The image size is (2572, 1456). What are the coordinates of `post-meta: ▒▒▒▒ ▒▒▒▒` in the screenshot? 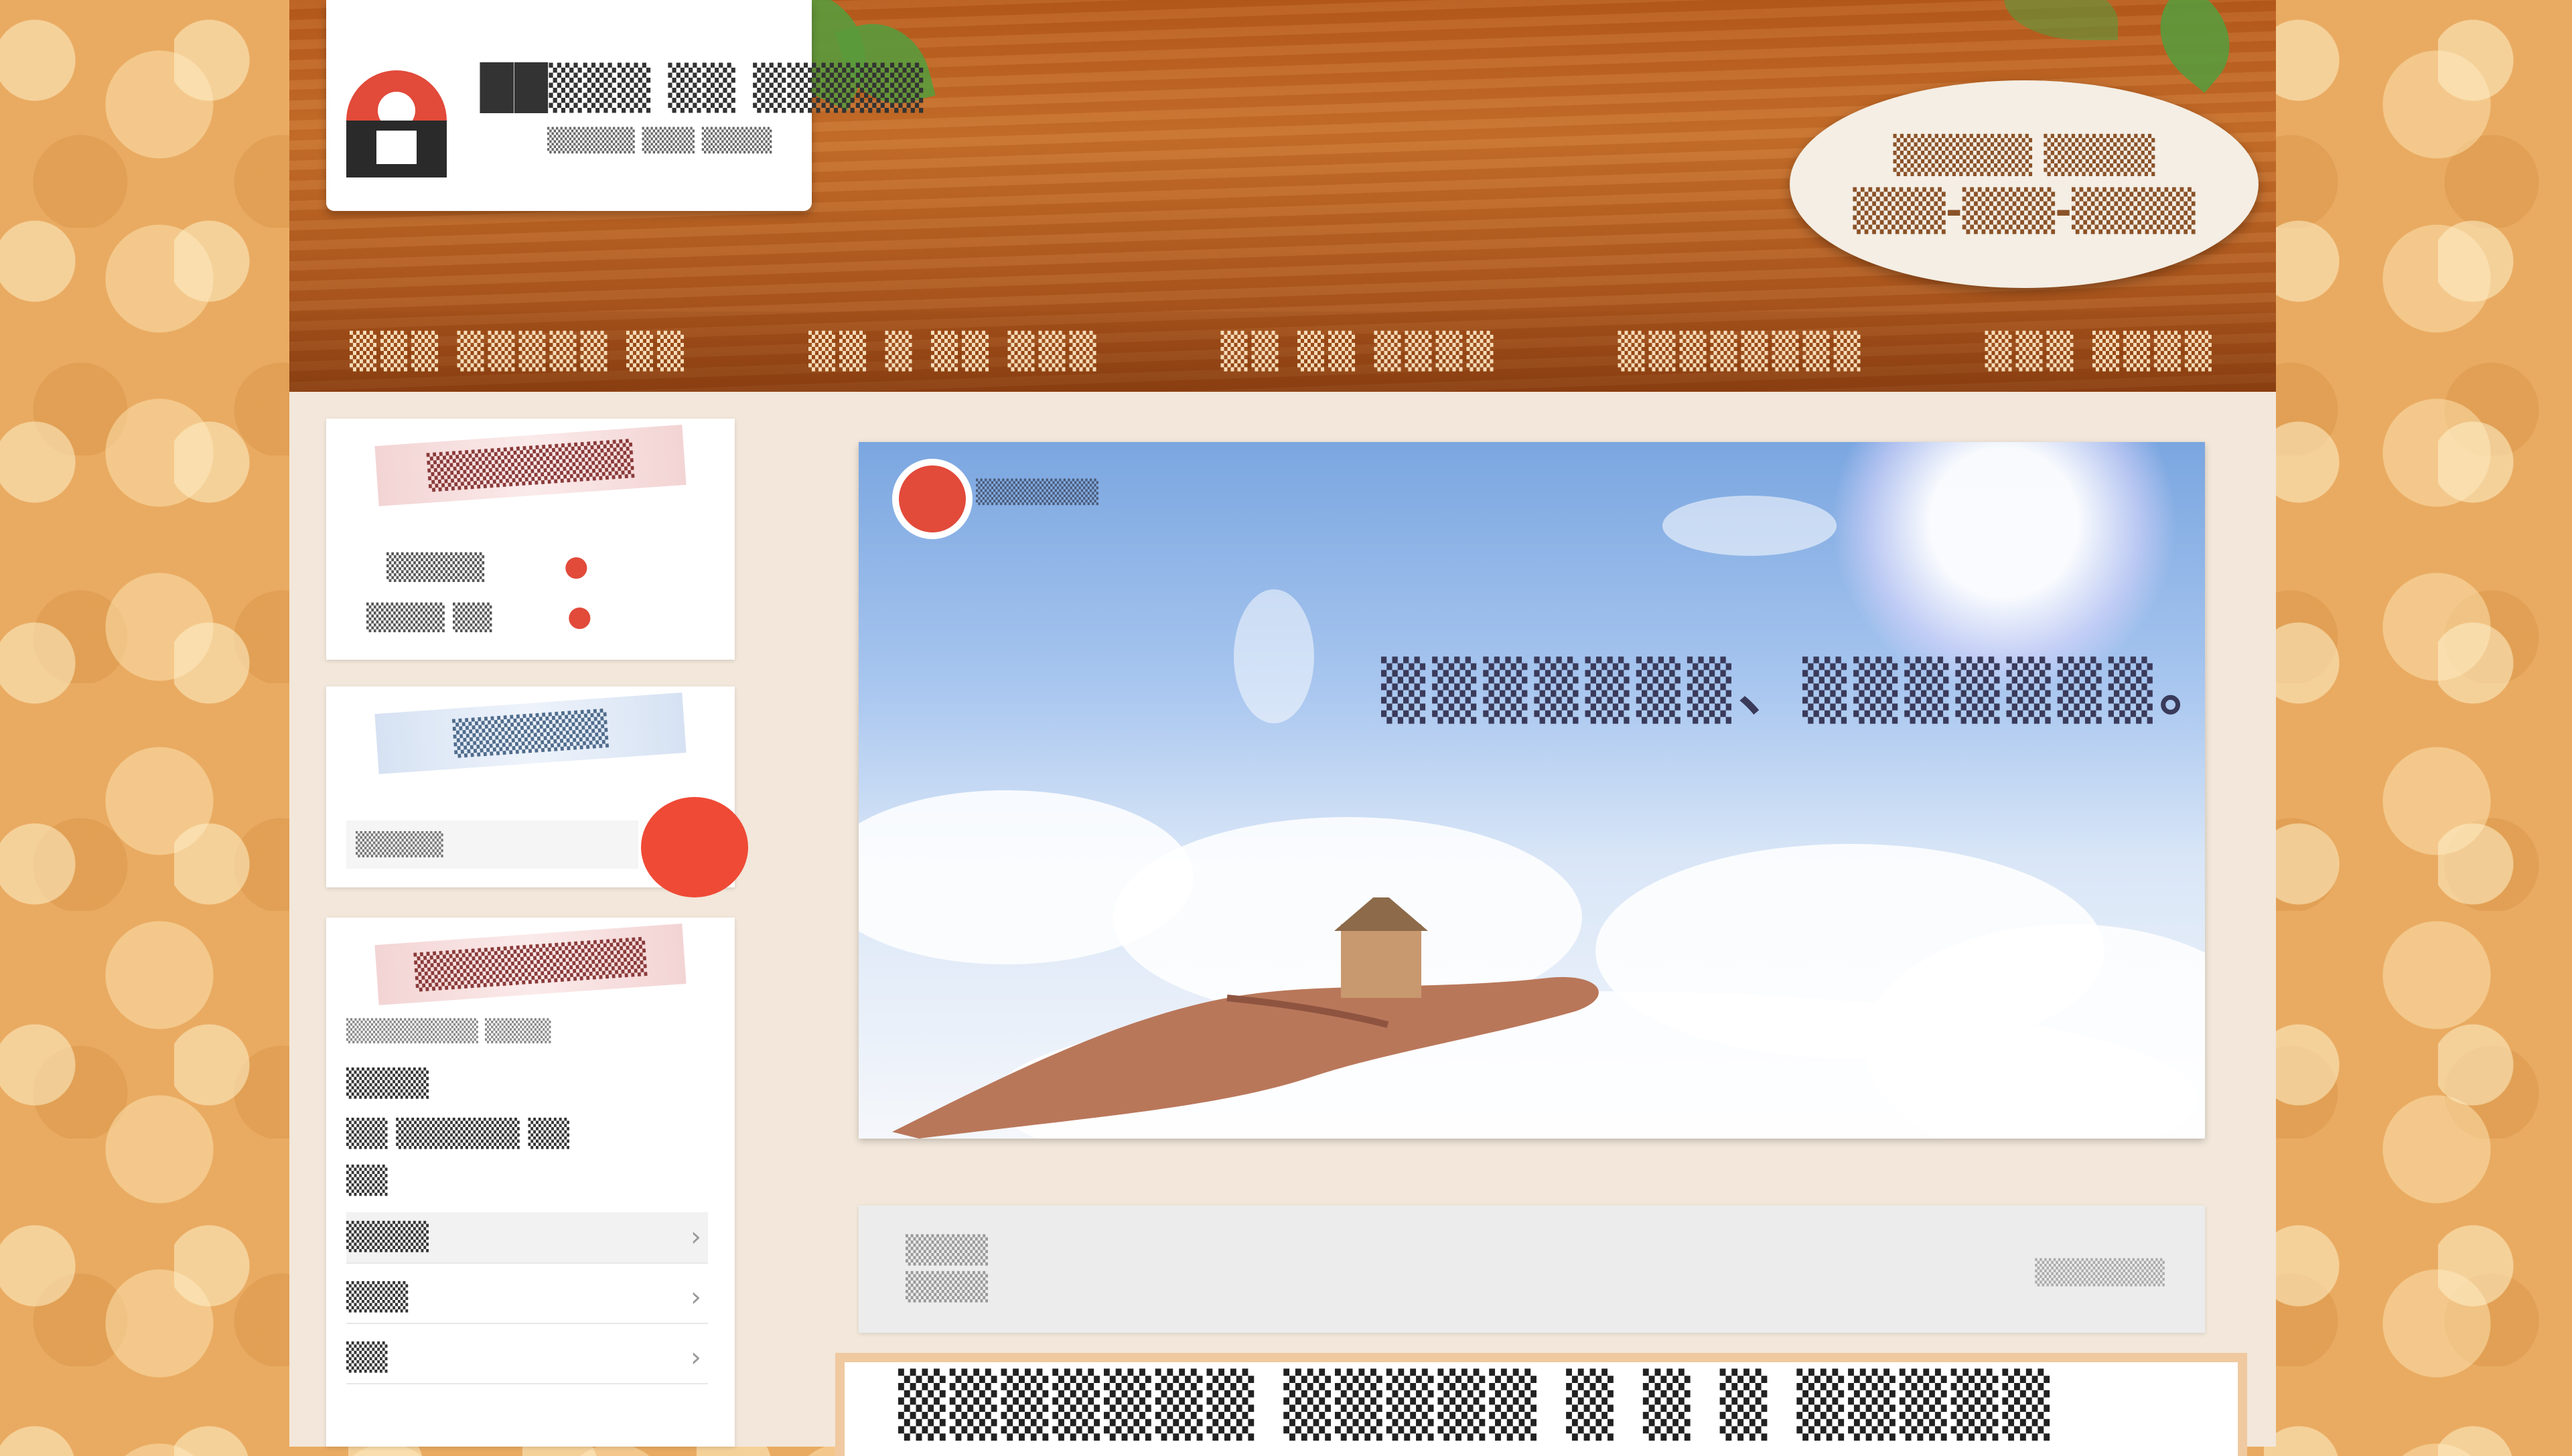 It's located at (947, 1269).